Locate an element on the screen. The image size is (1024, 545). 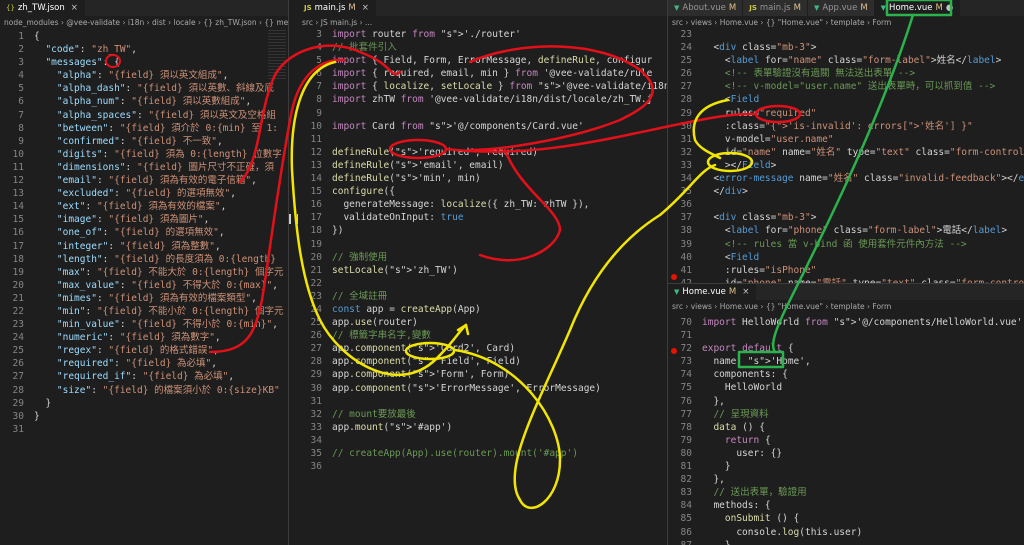
breadcrumb-item: node_modules is located at coordinates (31, 22).